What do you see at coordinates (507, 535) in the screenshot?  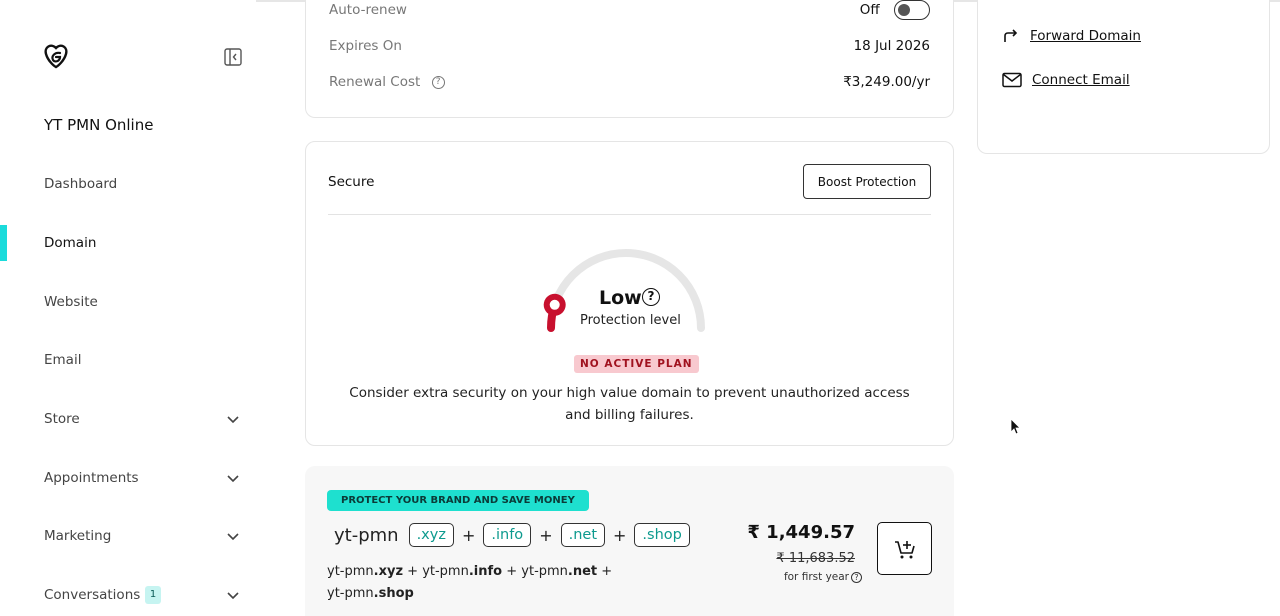 I see `tld-pill: .info` at bounding box center [507, 535].